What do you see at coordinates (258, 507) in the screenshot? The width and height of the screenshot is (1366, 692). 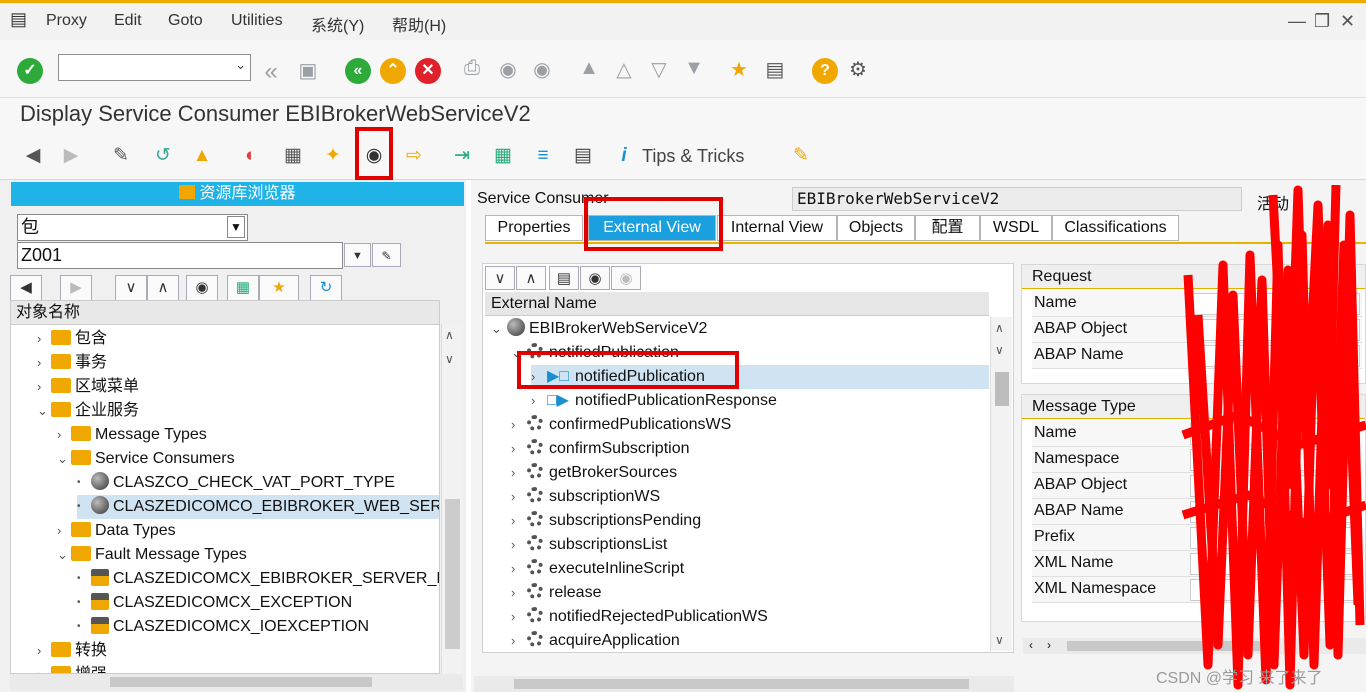 I see `tree-node-ebibroker-web-service: • CLASZEDICOMCO_EBIBROKER_WEB_SERVI` at bounding box center [258, 507].